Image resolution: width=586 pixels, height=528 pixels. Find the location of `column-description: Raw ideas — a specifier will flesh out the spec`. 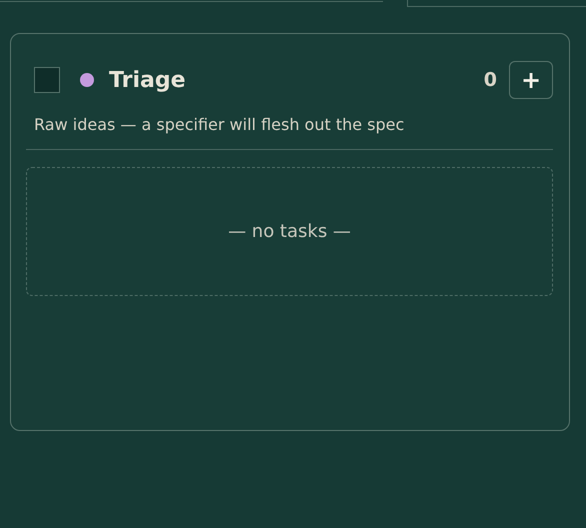

column-description: Raw ideas — a specifier will flesh out the spec is located at coordinates (219, 124).